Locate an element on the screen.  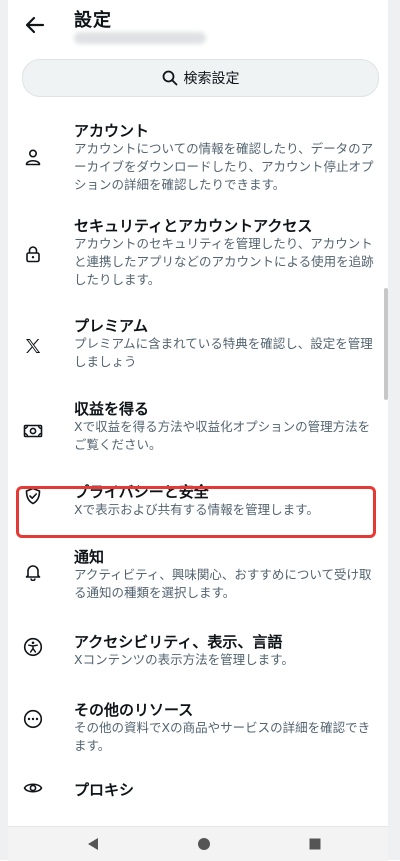
money-icon is located at coordinates (33, 431).